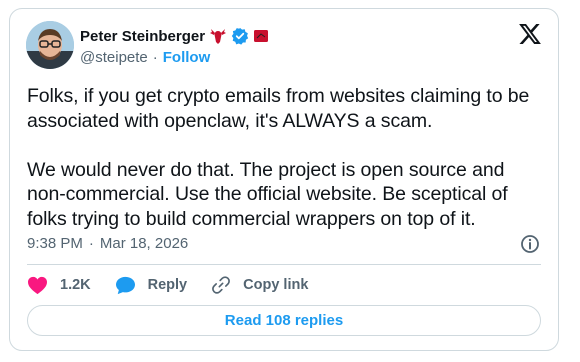  I want to click on action-bar: 1.2K Reply Copy link, so click(179, 285).